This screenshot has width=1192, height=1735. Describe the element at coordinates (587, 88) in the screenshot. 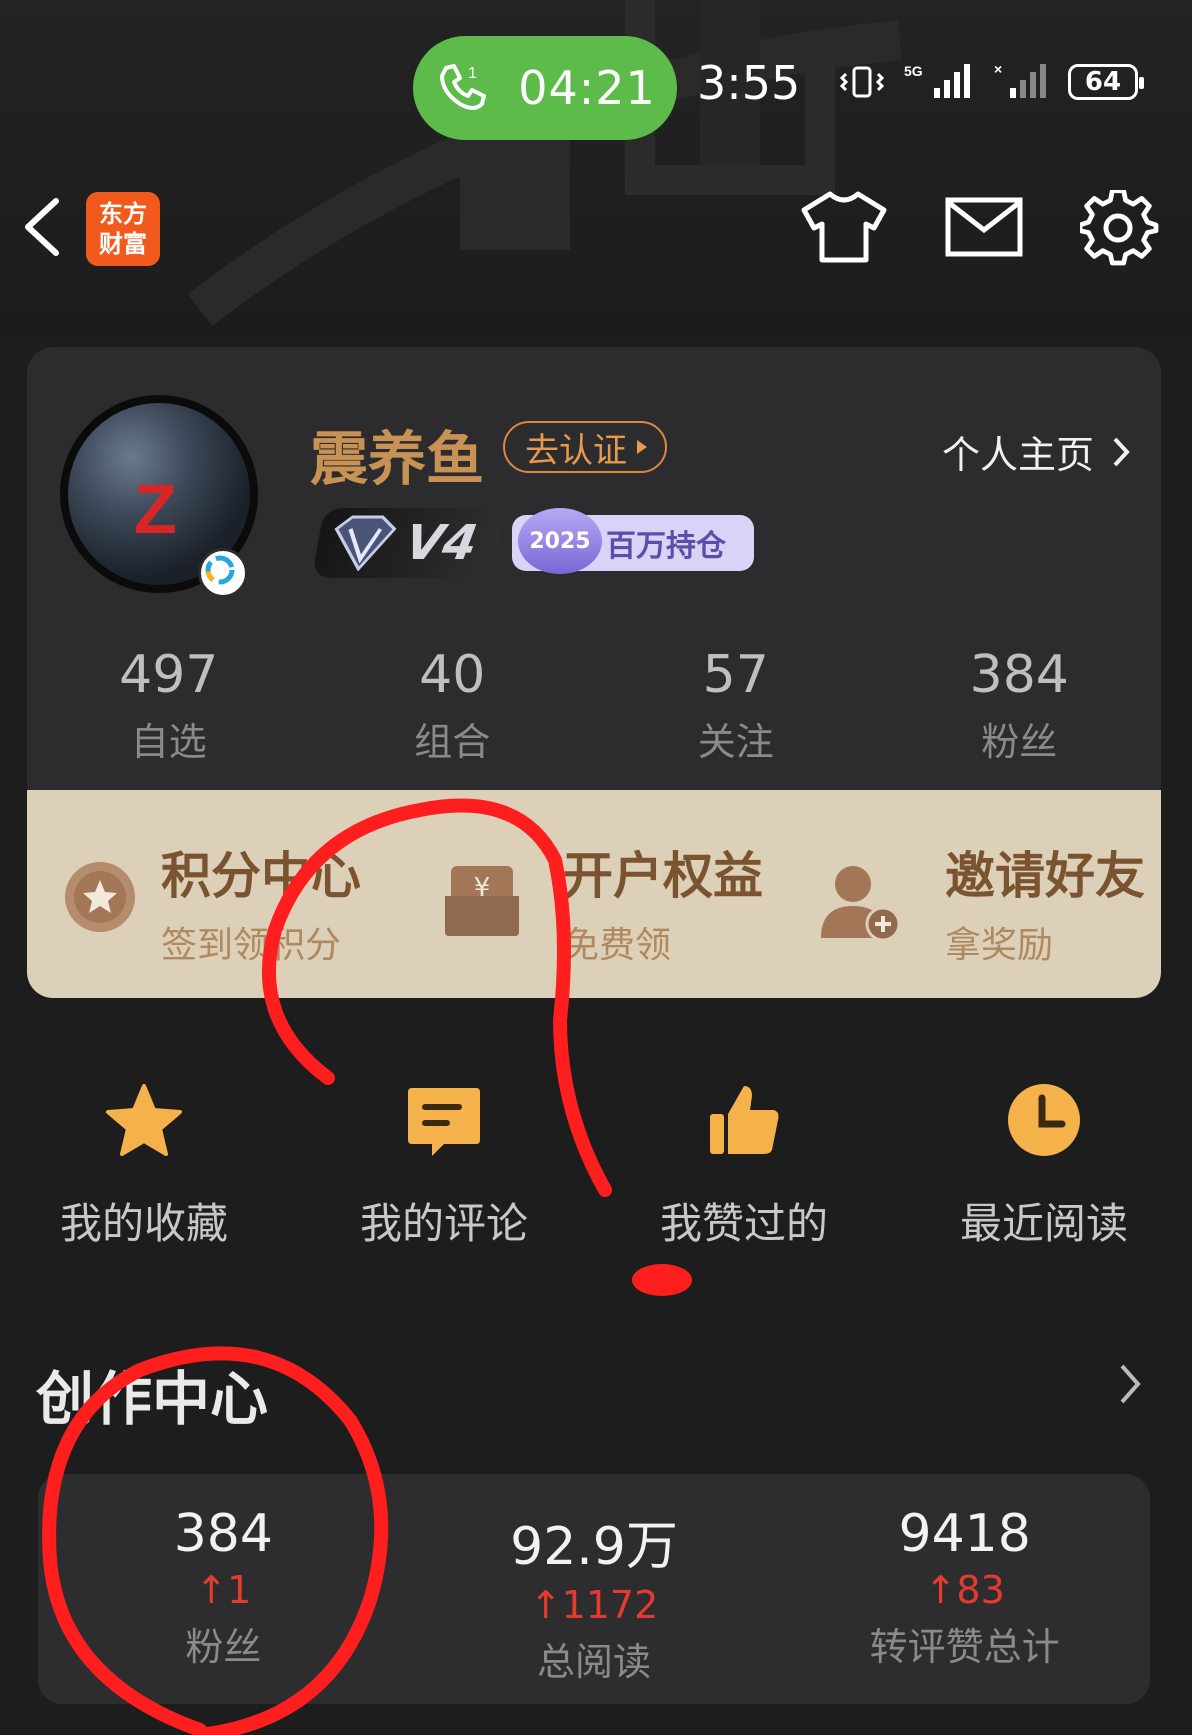

I see `call-timer: 04:21` at that location.